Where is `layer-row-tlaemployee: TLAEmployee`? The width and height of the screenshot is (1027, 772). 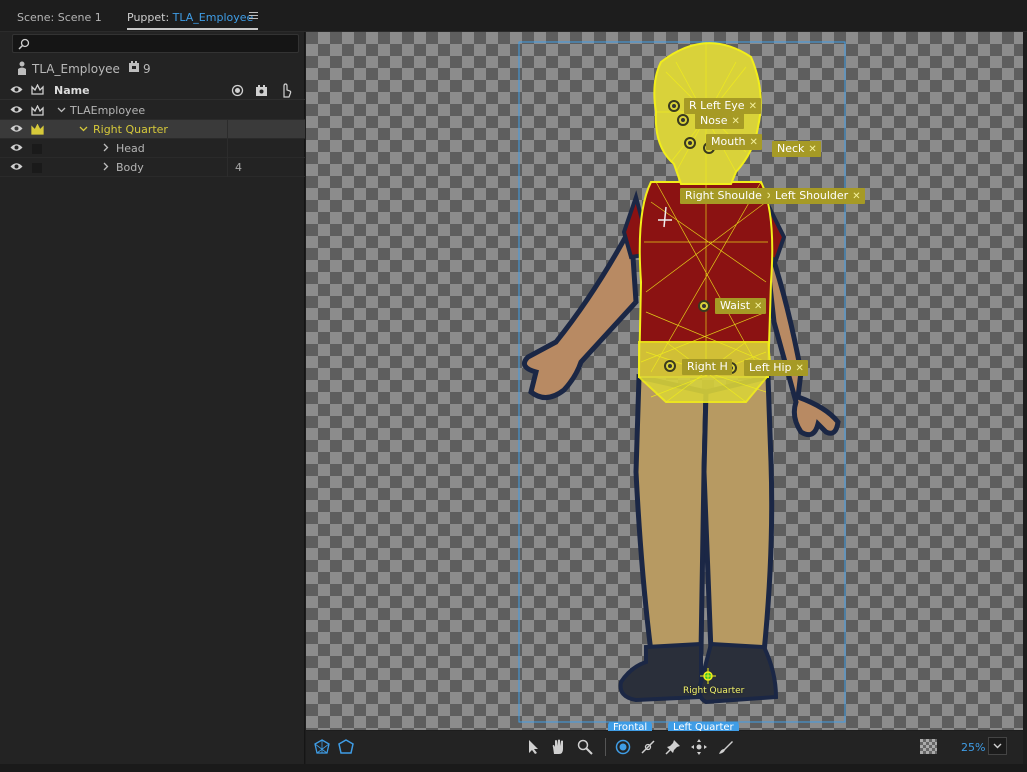
layer-row-tlaemployee: TLAEmployee is located at coordinates (152, 110).